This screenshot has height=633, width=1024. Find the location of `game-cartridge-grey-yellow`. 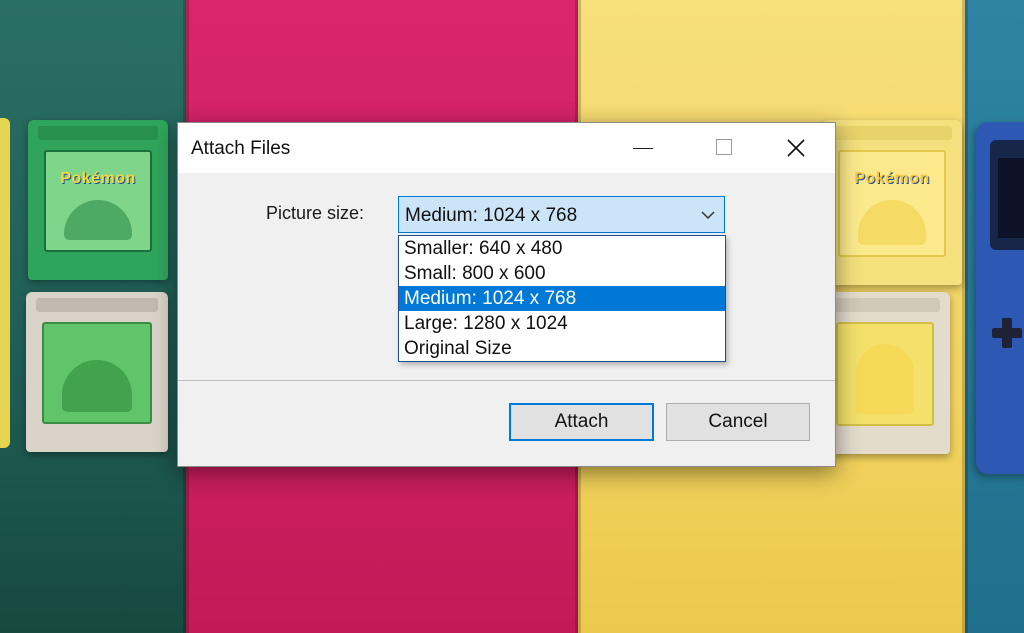

game-cartridge-grey-yellow is located at coordinates (885, 373).